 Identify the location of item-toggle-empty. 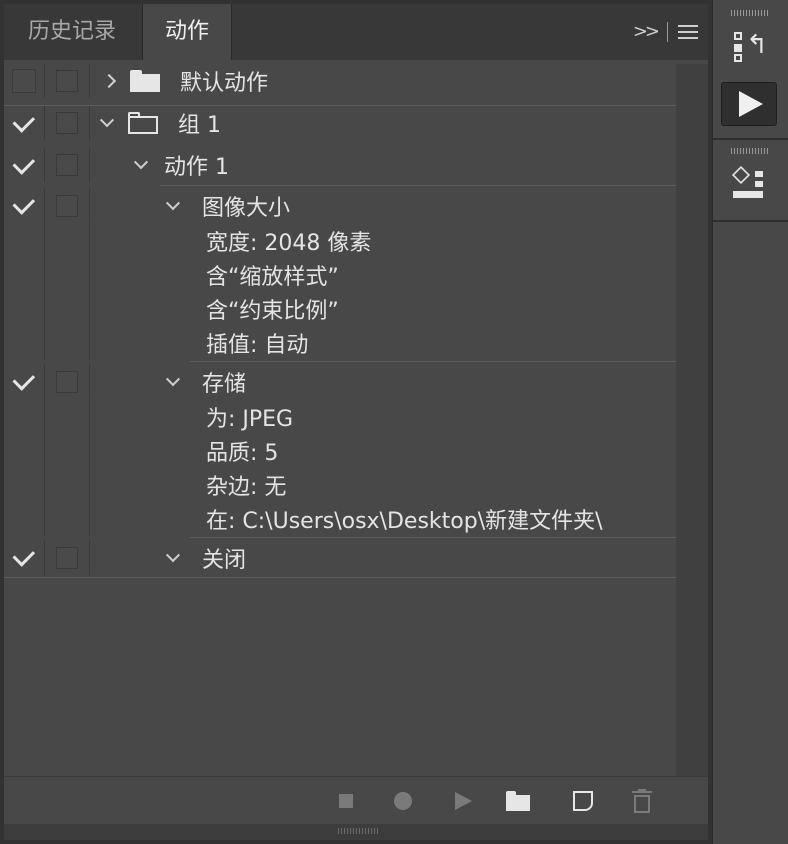
(24, 81).